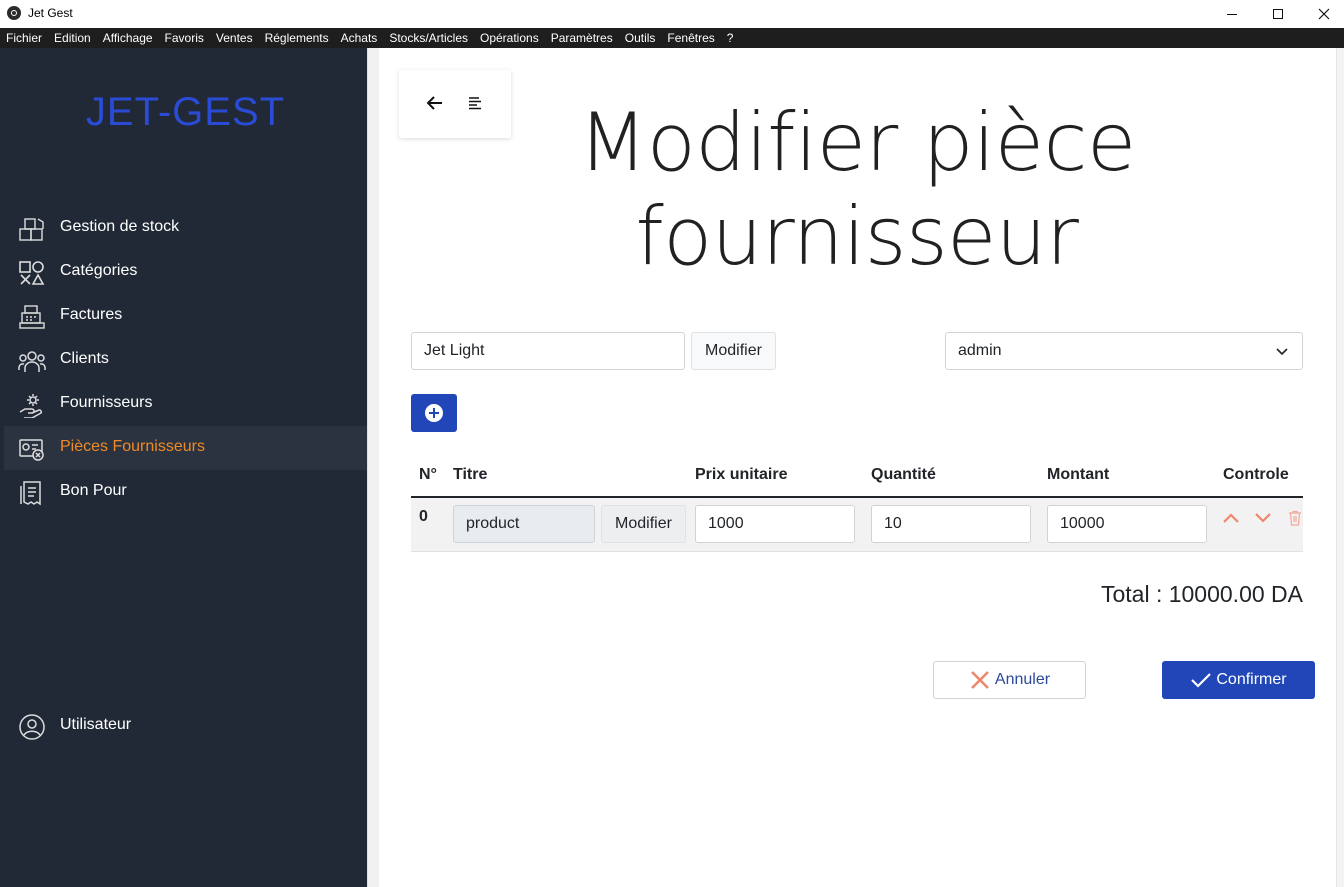  Describe the element at coordinates (185, 726) in the screenshot. I see `sidebar-item-utilisateur: Utilisateur` at that location.